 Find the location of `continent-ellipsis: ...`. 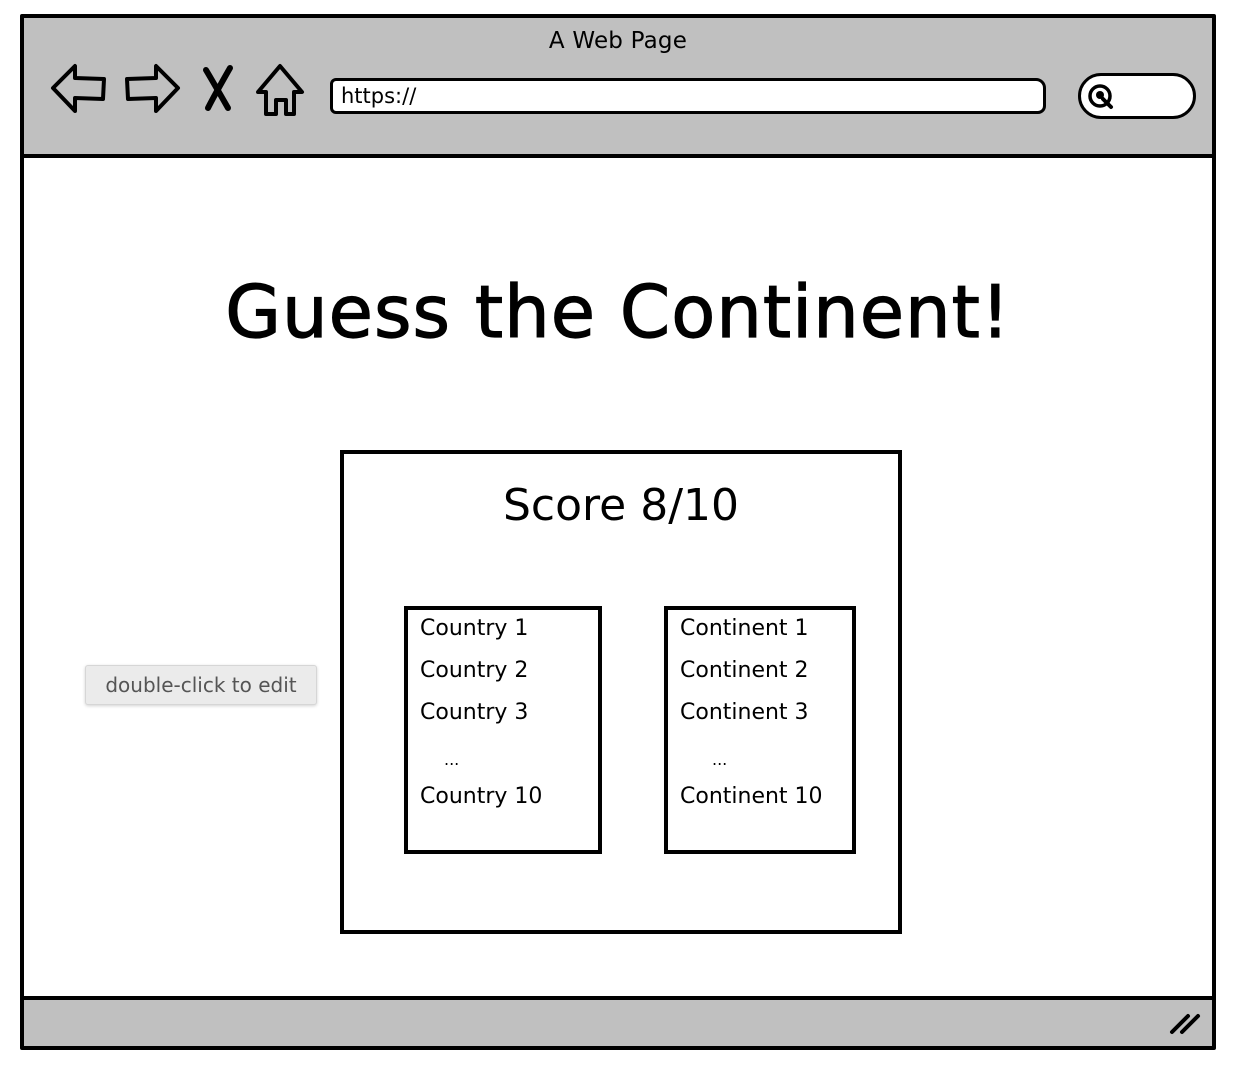

continent-ellipsis: ... is located at coordinates (720, 759).